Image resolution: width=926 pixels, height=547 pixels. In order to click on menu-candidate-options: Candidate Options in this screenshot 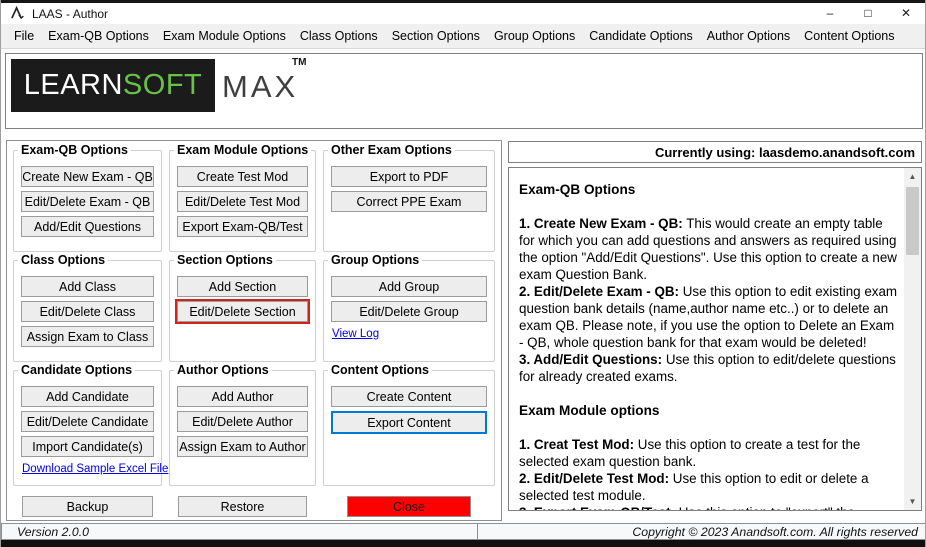, I will do `click(641, 36)`.